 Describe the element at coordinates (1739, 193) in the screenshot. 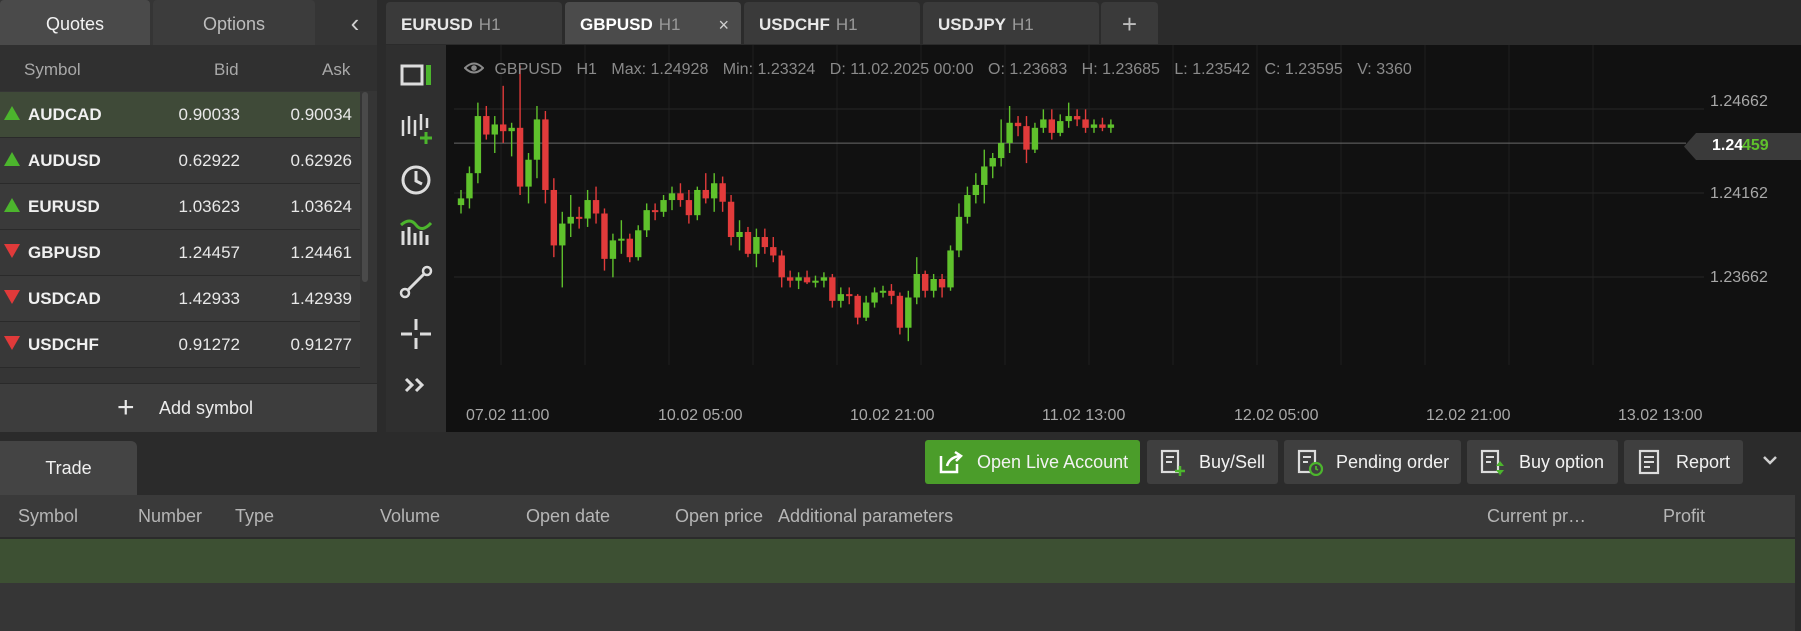

I see `price-label-2: 1.24162` at that location.